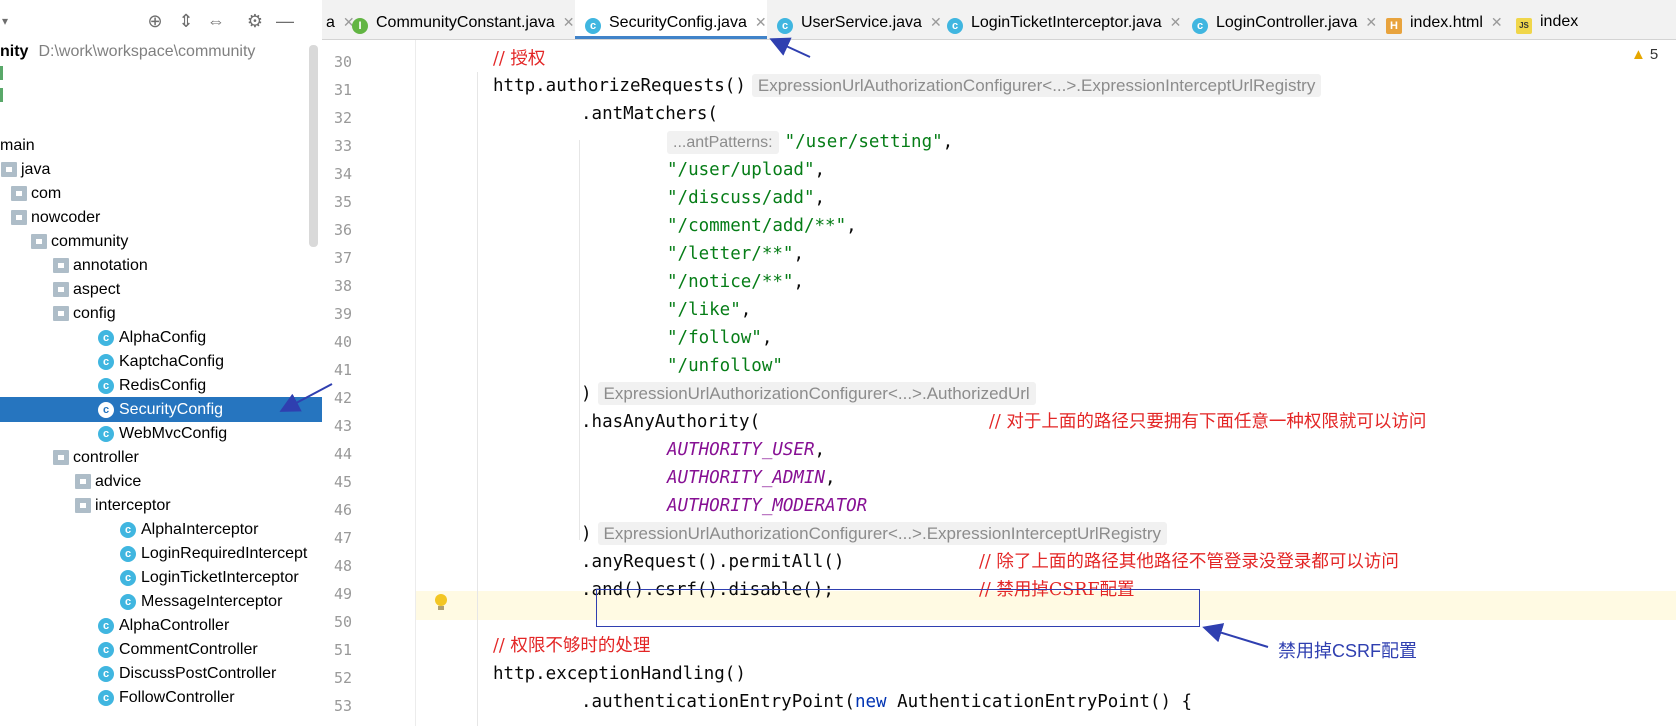 The image size is (1676, 726). What do you see at coordinates (1446, 22) in the screenshot?
I see `tab-label: index.html` at bounding box center [1446, 22].